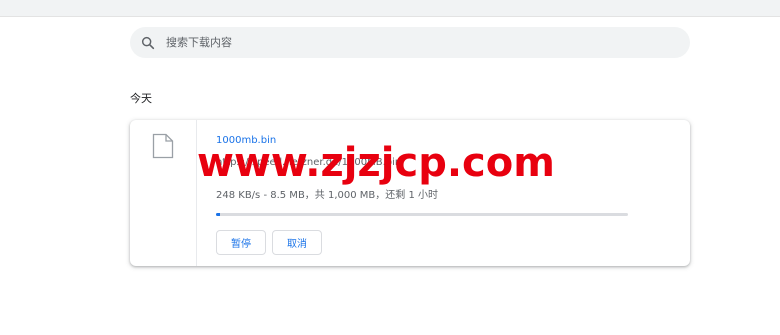  I want to click on watermark-text: www.zjzjcp.com, so click(376, 163).